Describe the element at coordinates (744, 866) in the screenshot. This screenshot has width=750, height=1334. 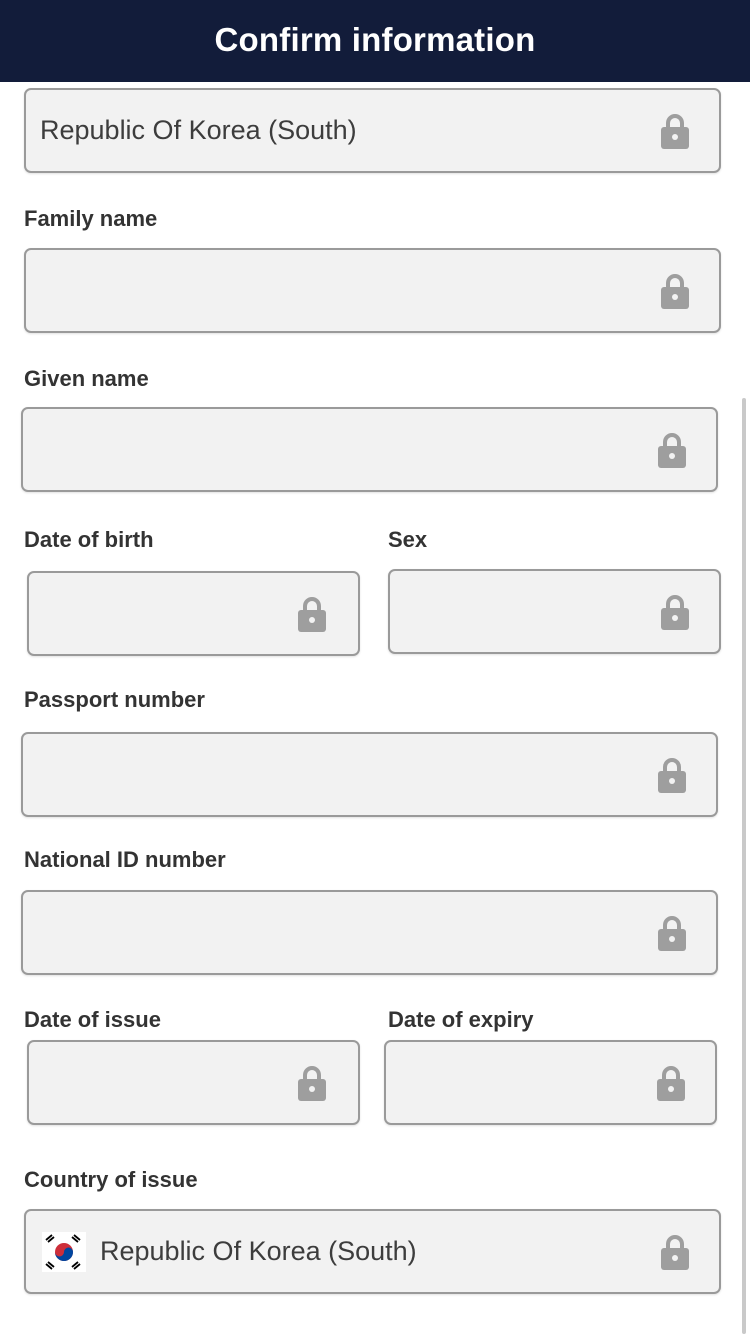
I see `vertical-scrollbar` at that location.